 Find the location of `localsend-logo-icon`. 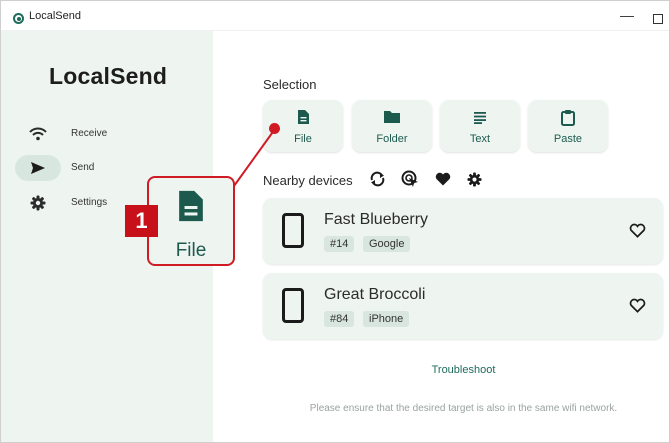

localsend-logo-icon is located at coordinates (18, 18).